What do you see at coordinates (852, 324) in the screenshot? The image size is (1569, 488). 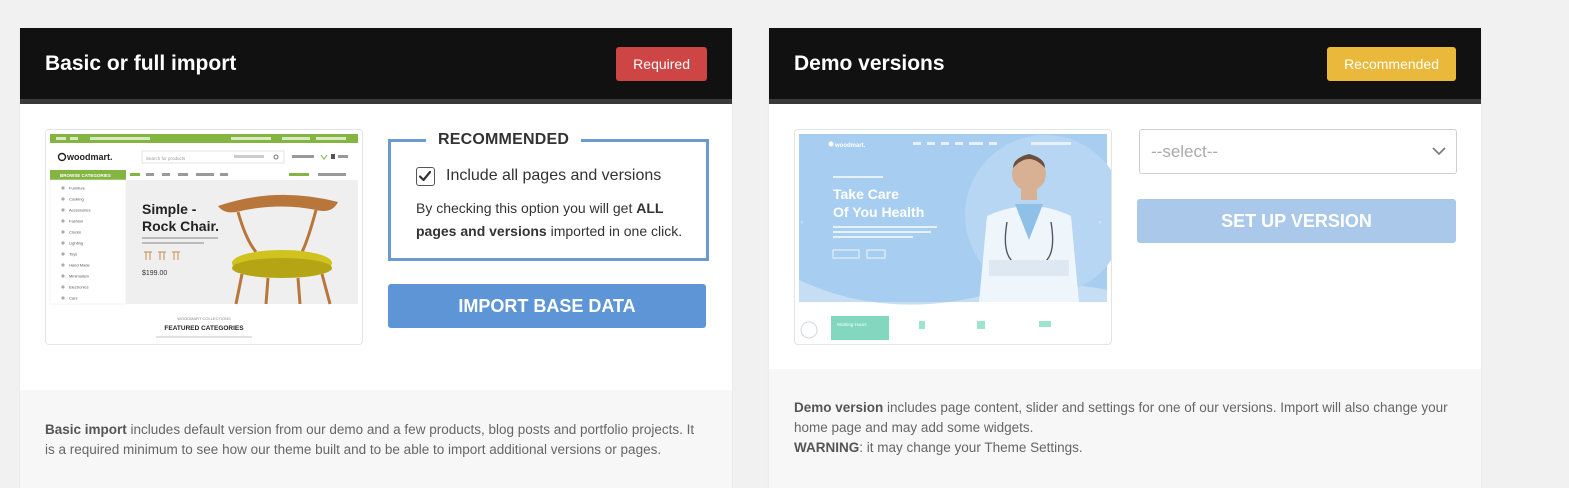 I see `preview-card-label: Working Hours` at bounding box center [852, 324].